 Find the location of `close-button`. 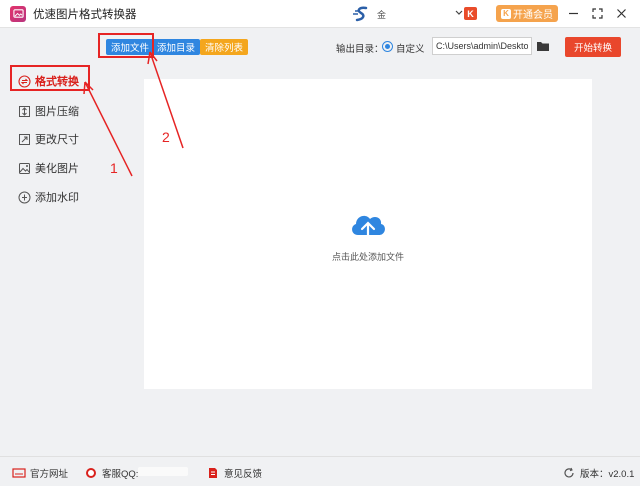

close-button is located at coordinates (621, 13).